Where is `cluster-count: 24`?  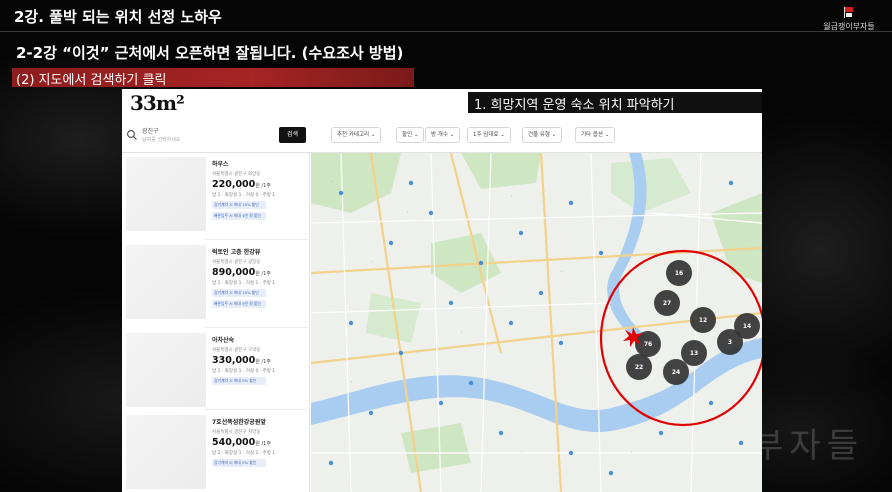
cluster-count: 24 is located at coordinates (676, 372).